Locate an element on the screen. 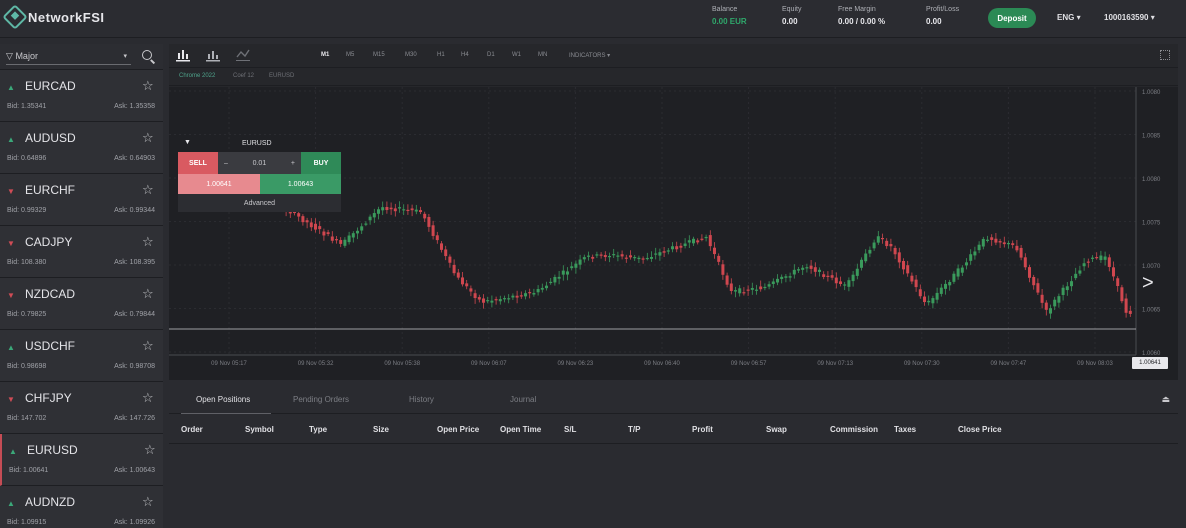 This screenshot has height=528, width=1186. column-header-order: Order is located at coordinates (192, 429).